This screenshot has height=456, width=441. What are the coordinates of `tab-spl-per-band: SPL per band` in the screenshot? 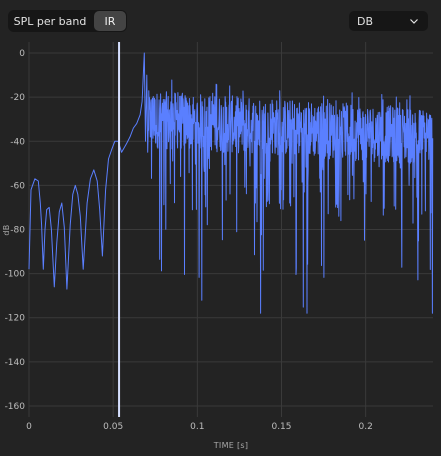 It's located at (50, 21).